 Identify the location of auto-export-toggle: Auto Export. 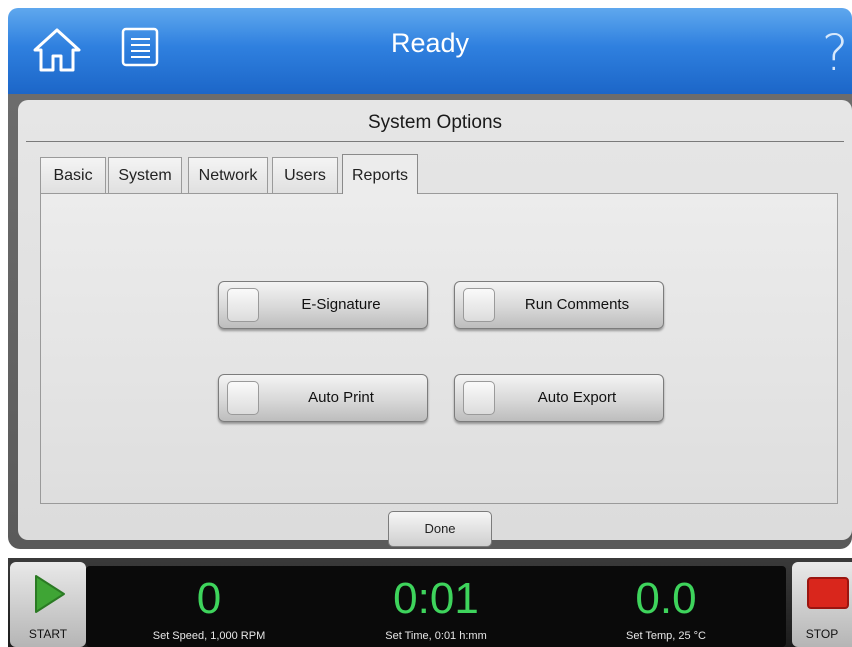
(559, 398).